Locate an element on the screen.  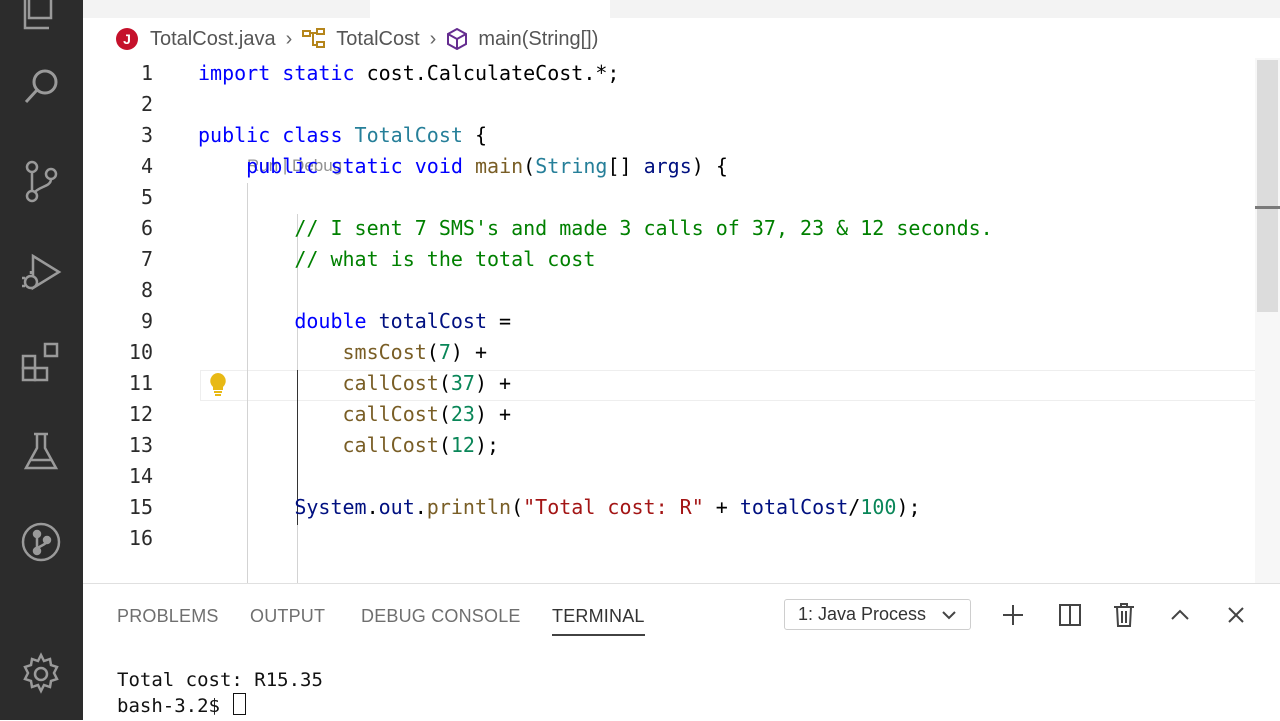
code-text: smsCost(7) + is located at coordinates (343, 352).